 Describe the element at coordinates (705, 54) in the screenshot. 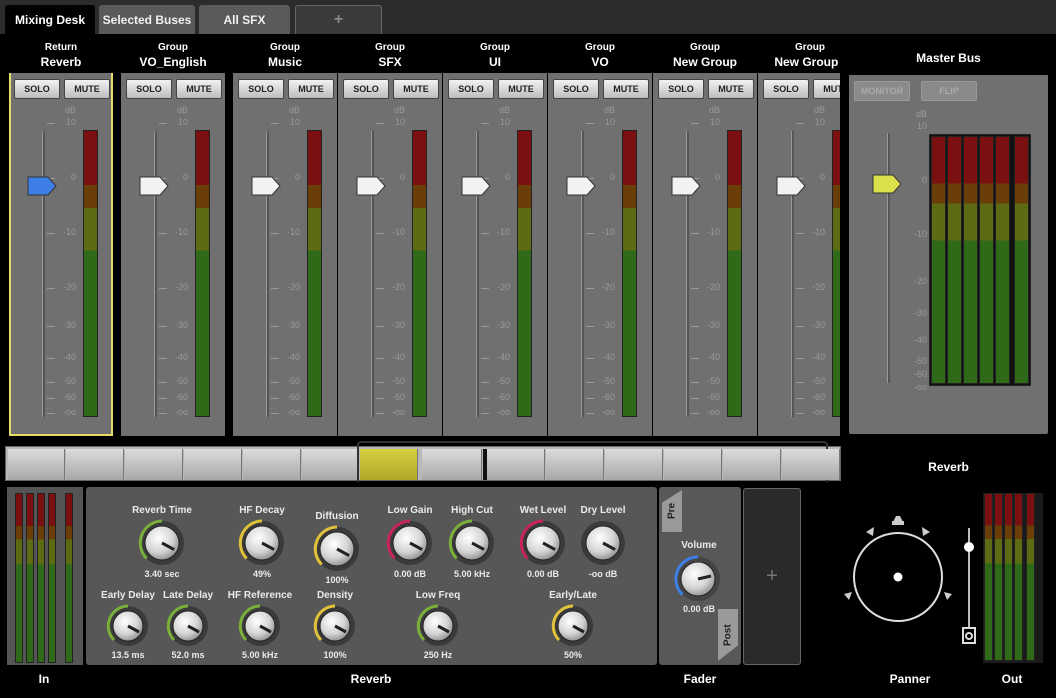

I see `strip-header: Group New Group` at that location.